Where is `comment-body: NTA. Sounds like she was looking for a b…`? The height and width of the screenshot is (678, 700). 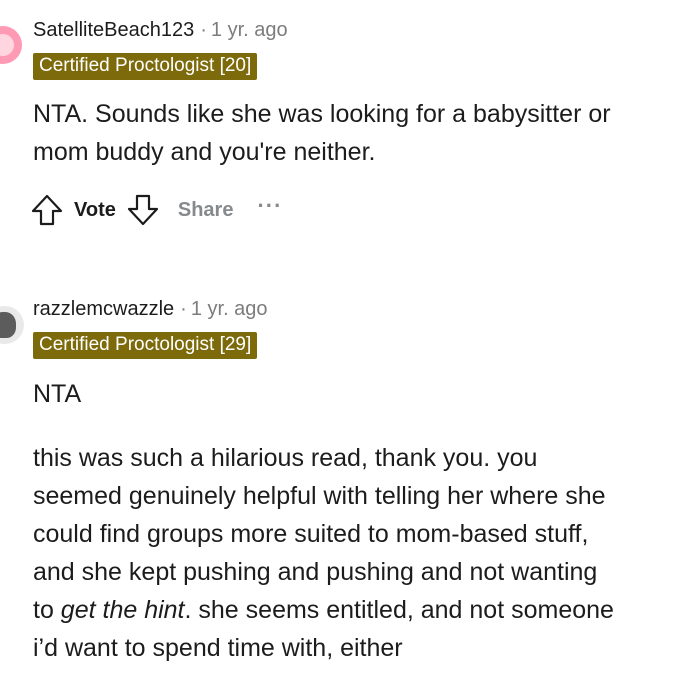
comment-body: NTA. Sounds like she was looking for a b… is located at coordinates (353, 133).